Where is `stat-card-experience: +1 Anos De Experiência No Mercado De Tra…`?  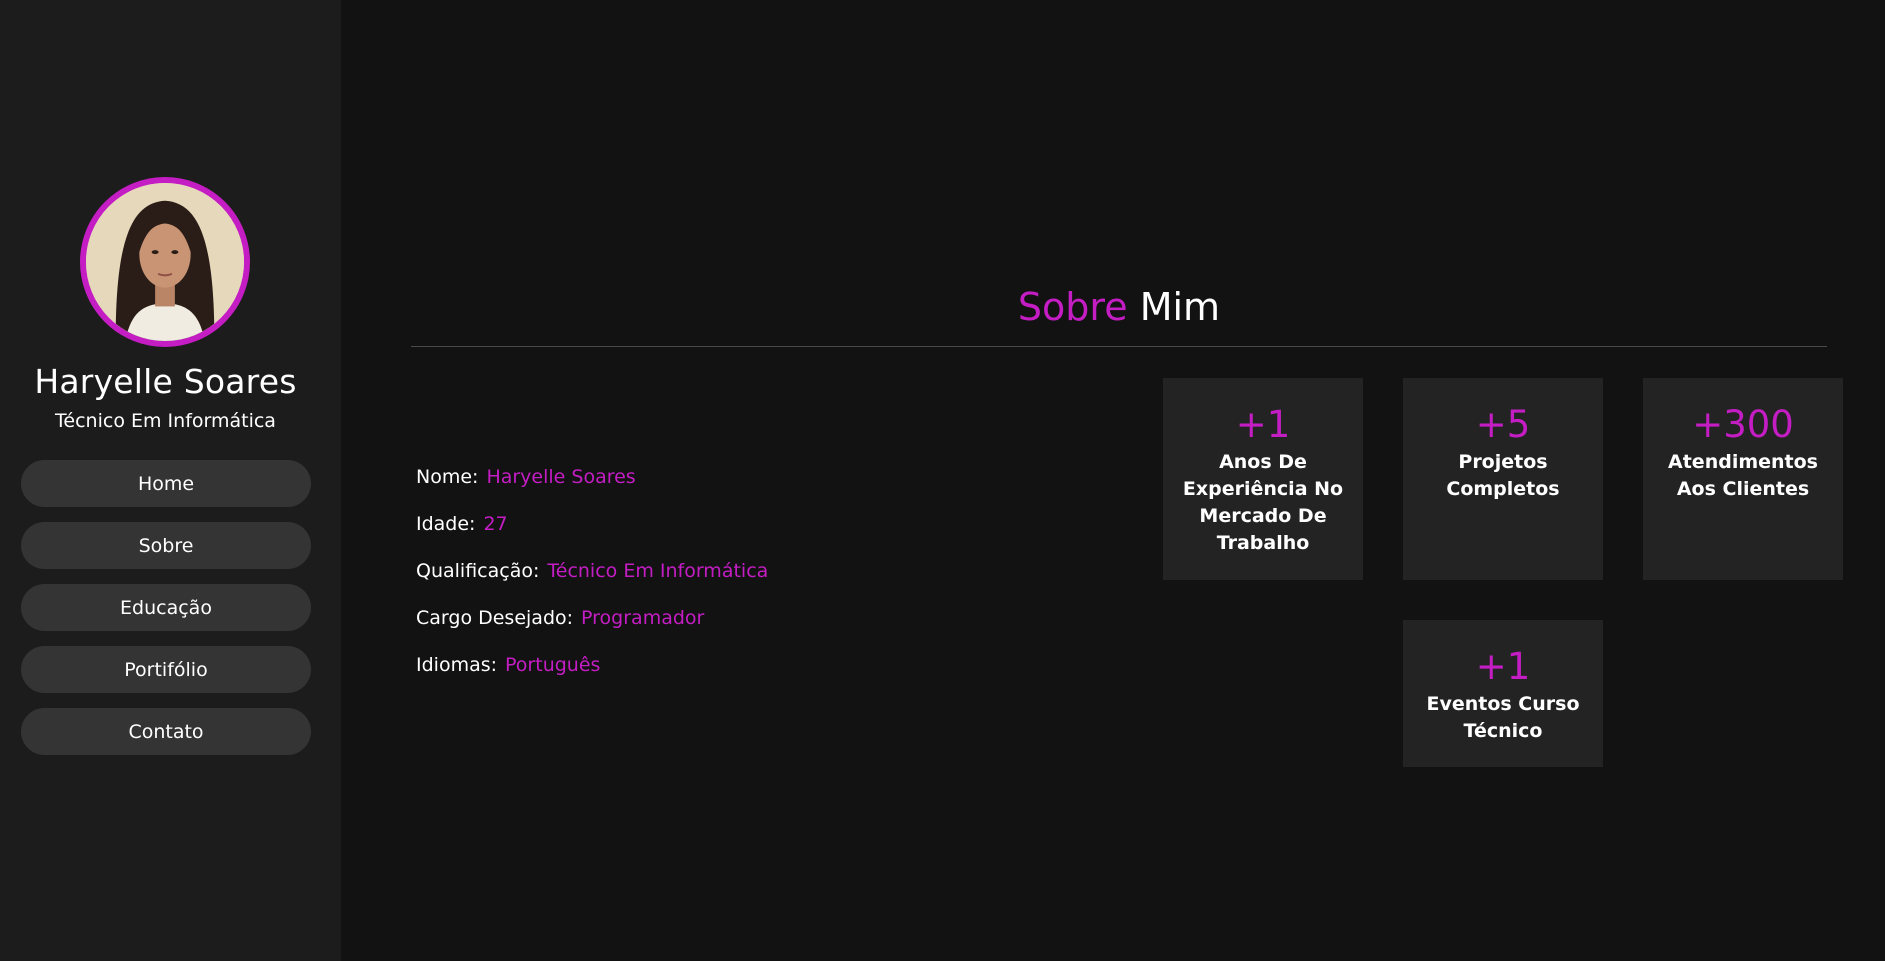 stat-card-experience: +1 Anos De Experiência No Mercado De Tra… is located at coordinates (1263, 479).